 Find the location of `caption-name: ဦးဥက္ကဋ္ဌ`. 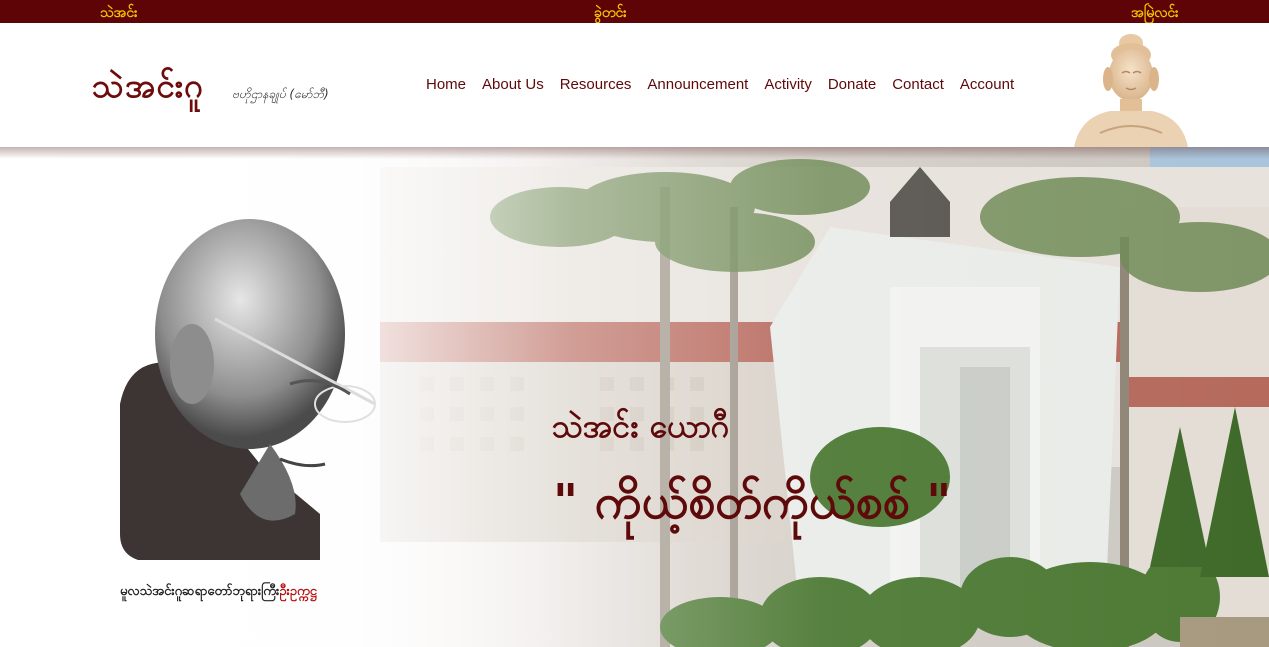

caption-name: ဦးဥက္ကဋ္ဌ is located at coordinates (298, 591).